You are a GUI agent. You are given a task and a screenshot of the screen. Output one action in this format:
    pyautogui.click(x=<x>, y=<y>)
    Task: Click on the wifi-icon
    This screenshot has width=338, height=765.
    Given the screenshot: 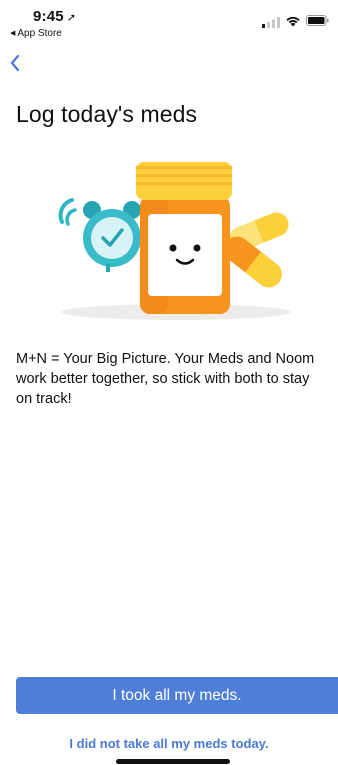 What is the action you would take?
    pyautogui.click(x=293, y=21)
    